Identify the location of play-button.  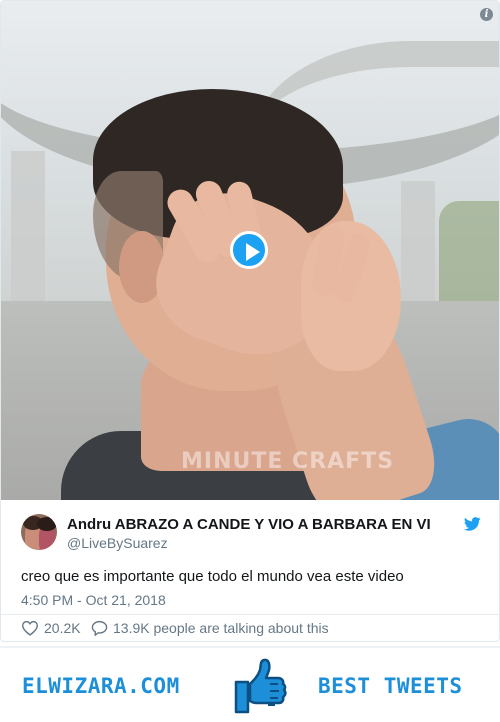
(249, 250).